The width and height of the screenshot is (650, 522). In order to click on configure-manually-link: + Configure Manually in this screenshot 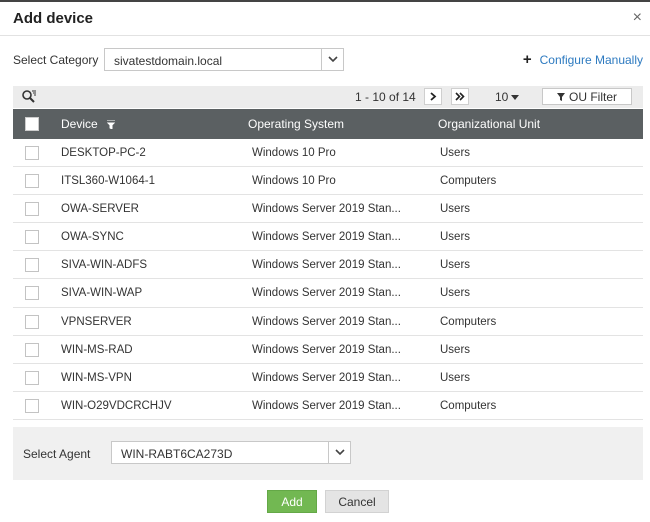, I will do `click(582, 59)`.